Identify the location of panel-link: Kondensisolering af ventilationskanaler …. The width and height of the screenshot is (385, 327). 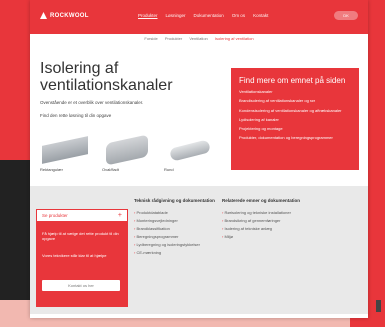
(296, 111).